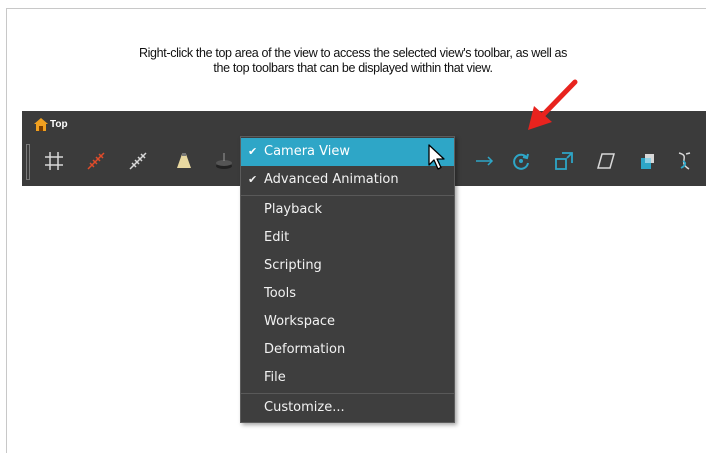  I want to click on menu-item-label: Workspace, so click(300, 321).